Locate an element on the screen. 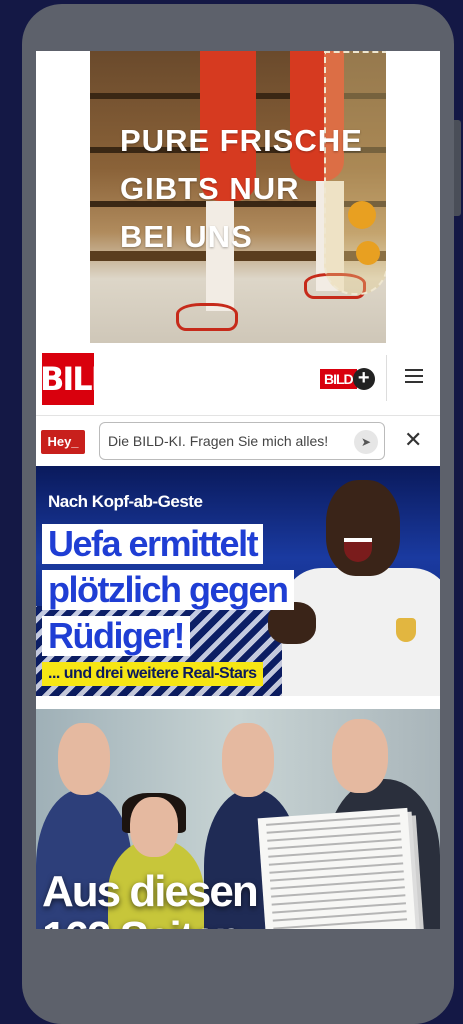 Image resolution: width=463 pixels, height=1024 pixels. bildplus-label: BILD is located at coordinates (338, 379).